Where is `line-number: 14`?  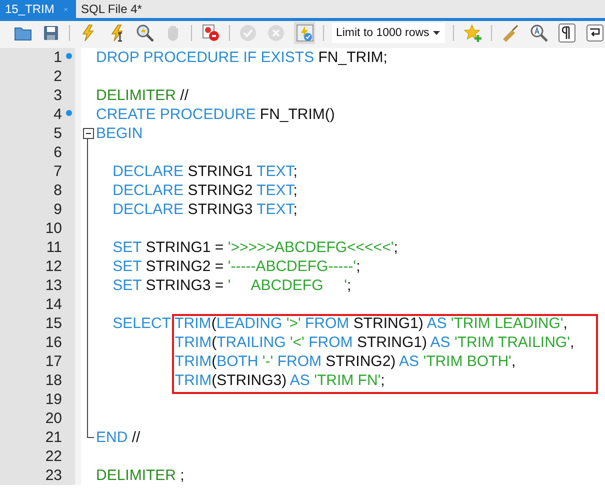 line-number: 14 is located at coordinates (53, 304).